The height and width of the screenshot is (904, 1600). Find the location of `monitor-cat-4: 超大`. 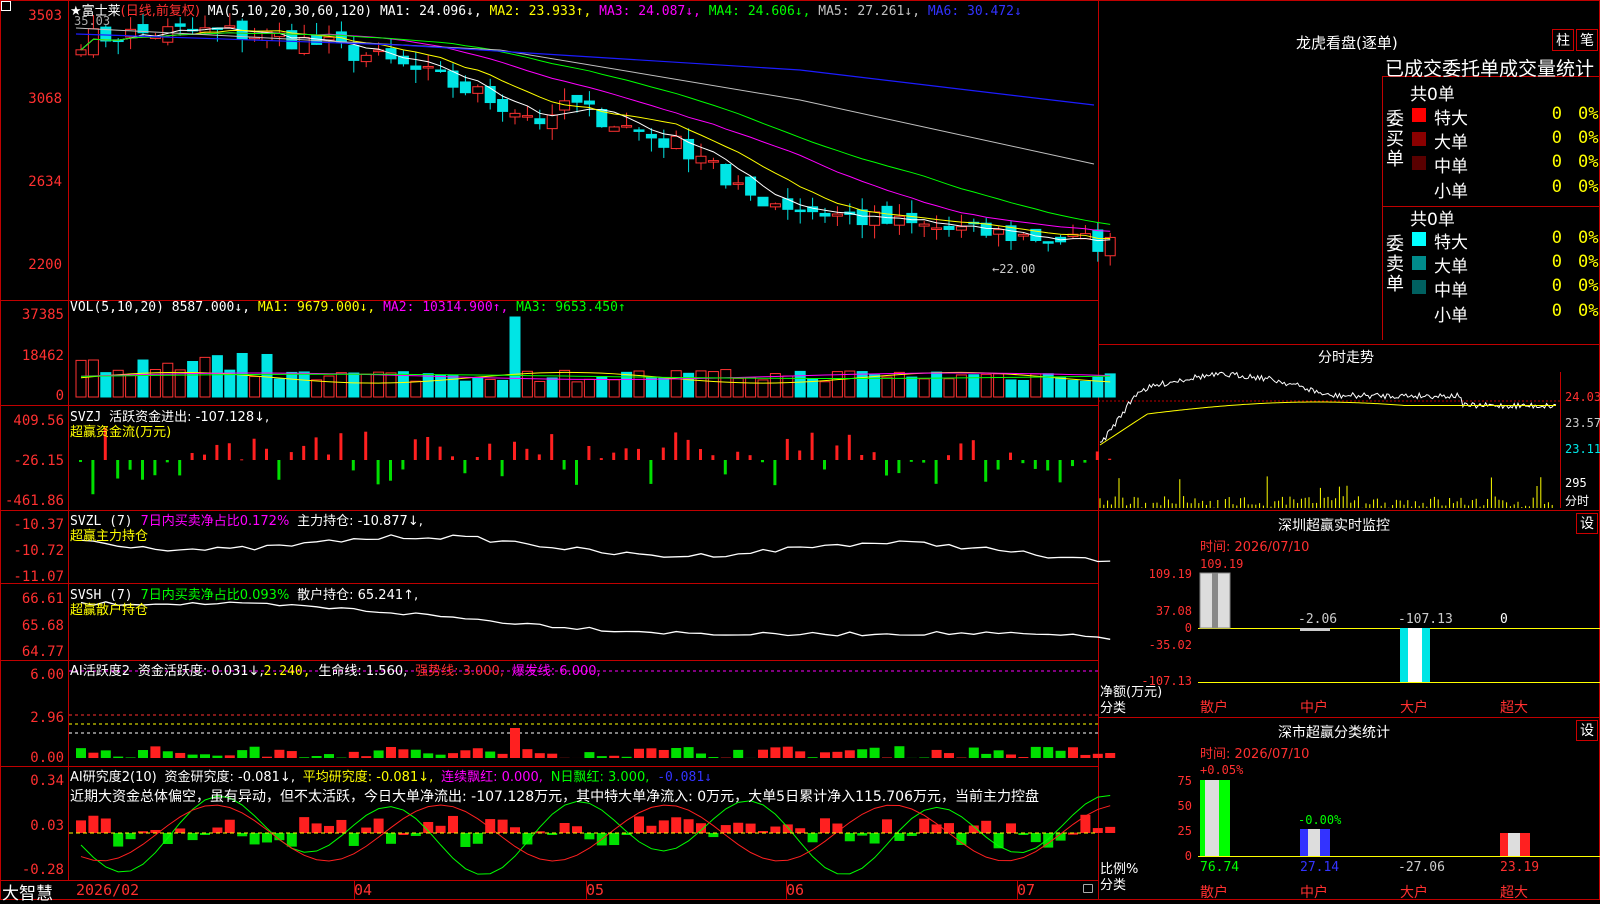

monitor-cat-4: 超大 is located at coordinates (1514, 707).